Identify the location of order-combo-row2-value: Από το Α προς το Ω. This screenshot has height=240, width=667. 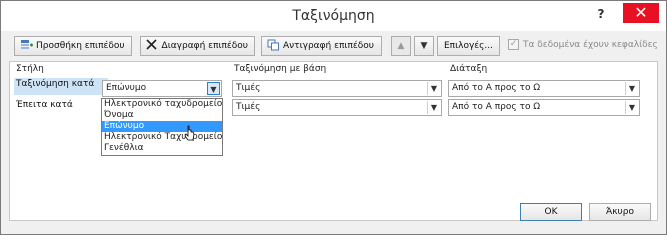
(496, 107).